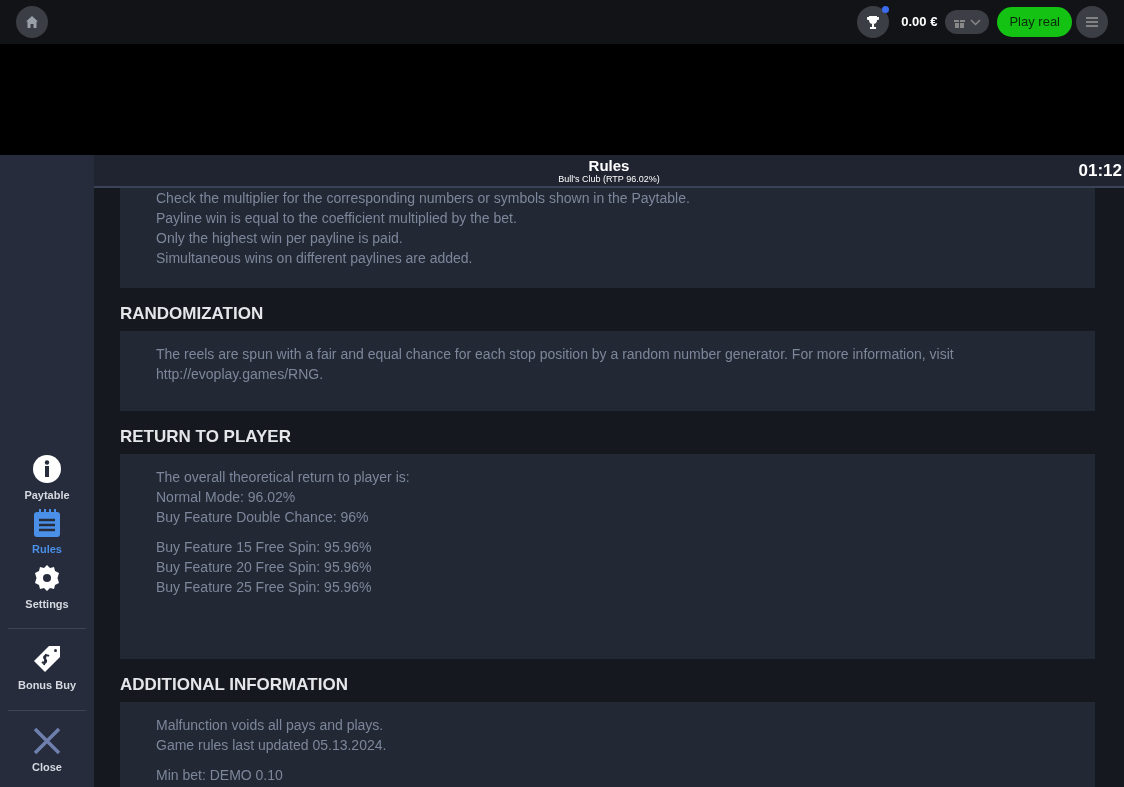 The height and width of the screenshot is (787, 1124). What do you see at coordinates (263, 517) in the screenshot?
I see `rule-text: Buy Feature Double Chance: 96%` at bounding box center [263, 517].